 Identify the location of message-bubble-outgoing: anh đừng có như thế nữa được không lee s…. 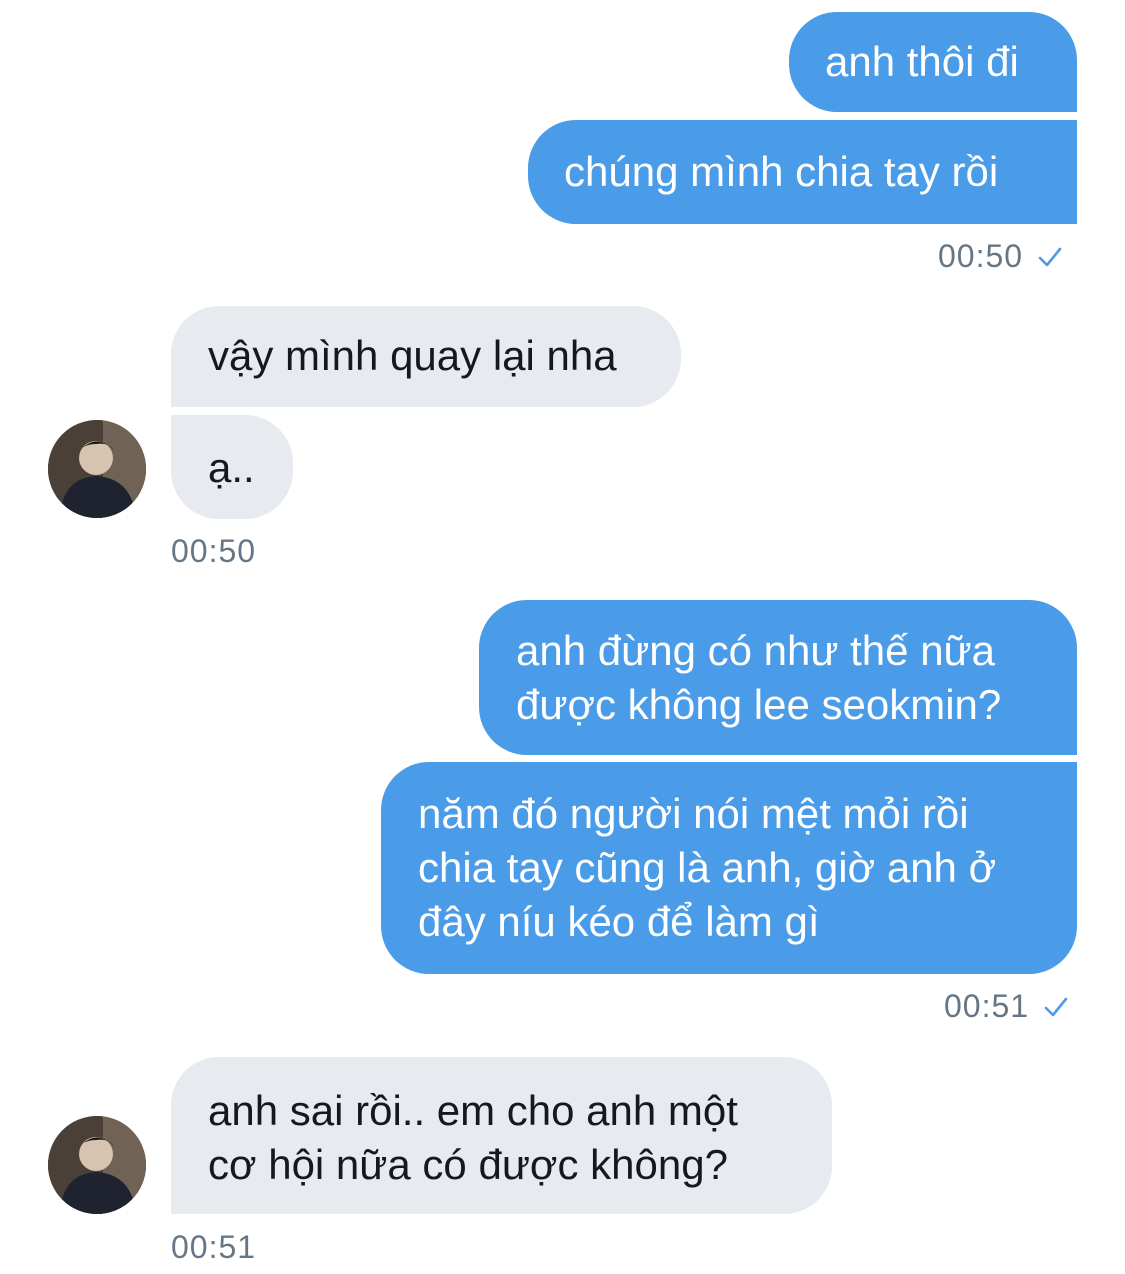
(778, 677).